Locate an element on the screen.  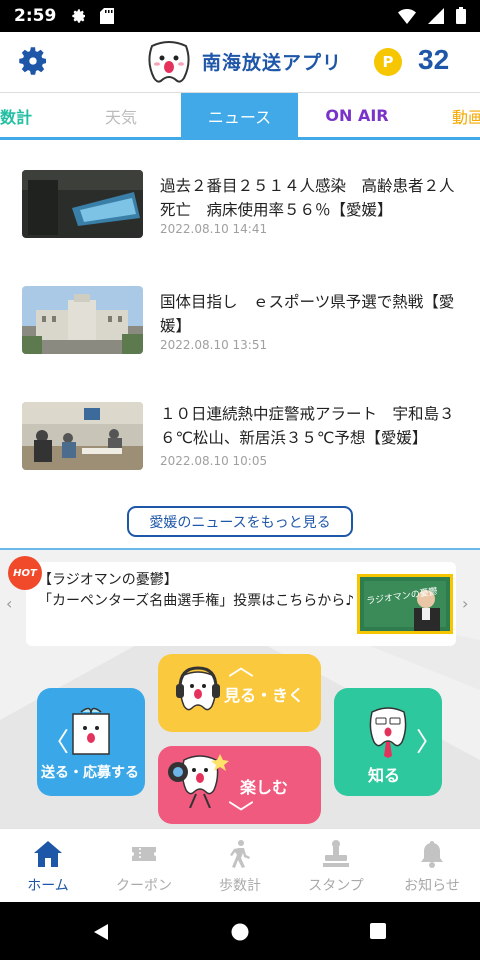
banner-image: ラジオマンの憂鬱 is located at coordinates (405, 604).